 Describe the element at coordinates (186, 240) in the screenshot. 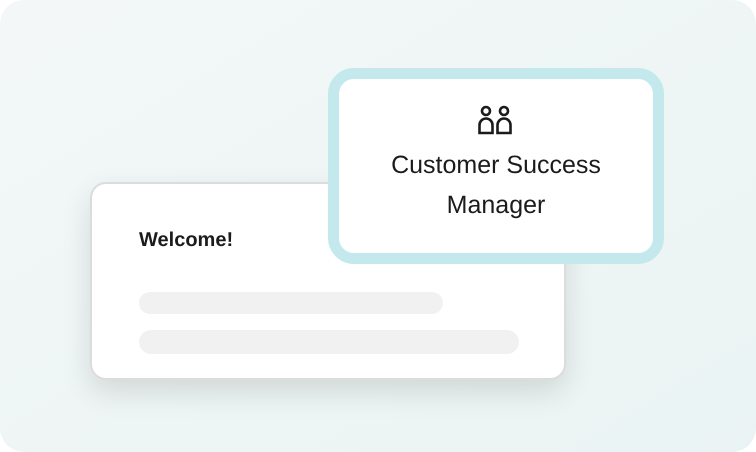

I see `welcome-title: Welcome!` at that location.